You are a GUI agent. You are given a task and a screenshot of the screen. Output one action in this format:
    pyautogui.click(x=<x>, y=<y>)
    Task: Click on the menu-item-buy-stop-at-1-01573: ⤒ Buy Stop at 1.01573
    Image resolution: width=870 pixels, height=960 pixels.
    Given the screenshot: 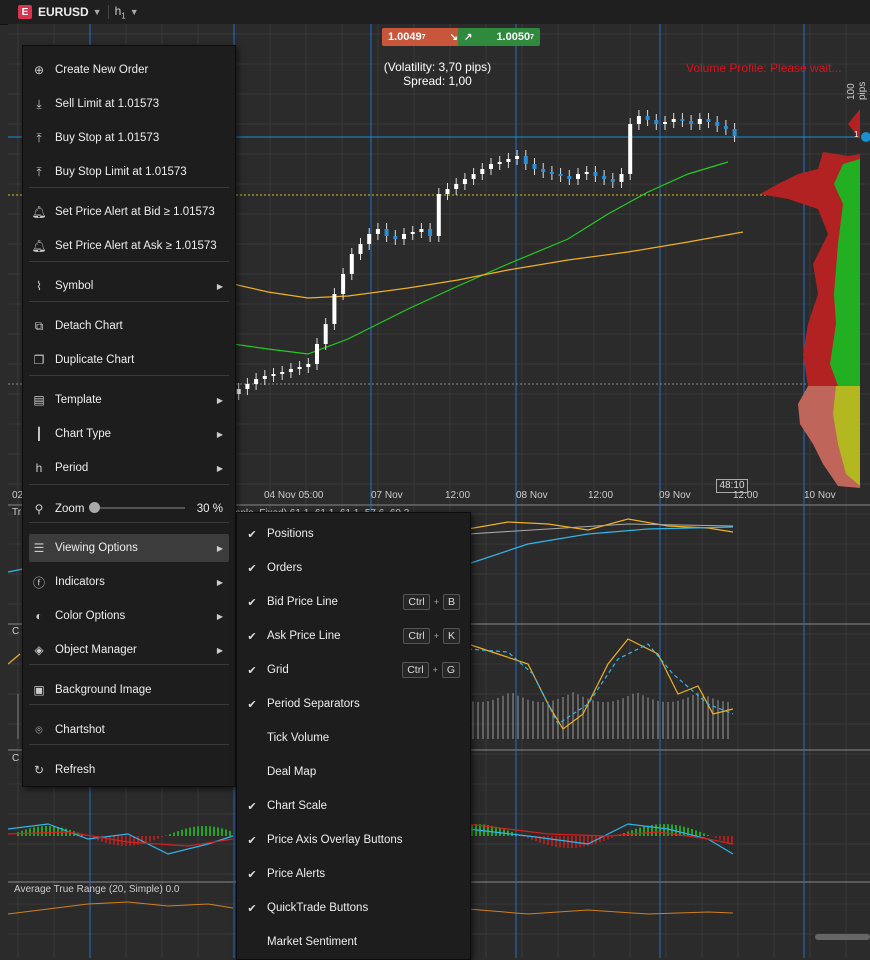 What is the action you would take?
    pyautogui.click(x=129, y=138)
    